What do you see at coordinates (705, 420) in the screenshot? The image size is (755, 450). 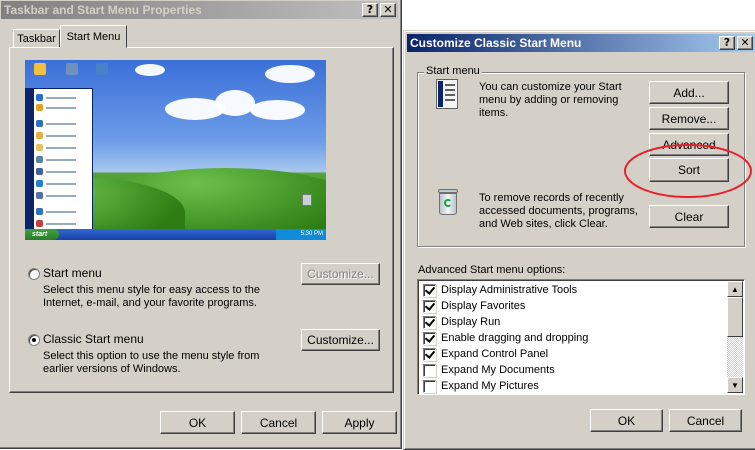 I see `customize-cancel-button: Cancel` at bounding box center [705, 420].